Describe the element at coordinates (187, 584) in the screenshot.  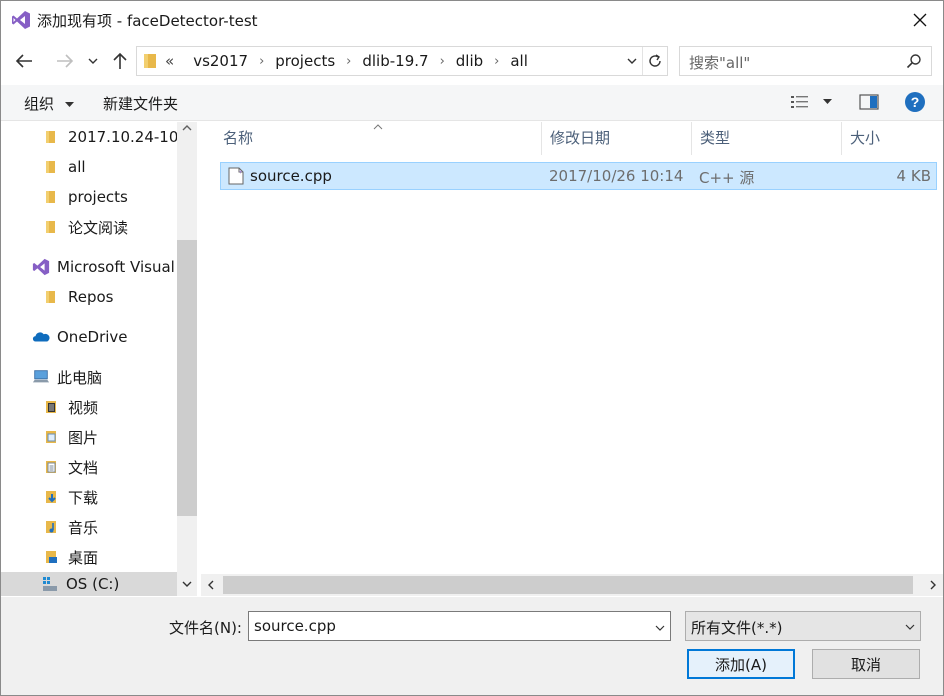
I see `scroll-down-icon` at that location.